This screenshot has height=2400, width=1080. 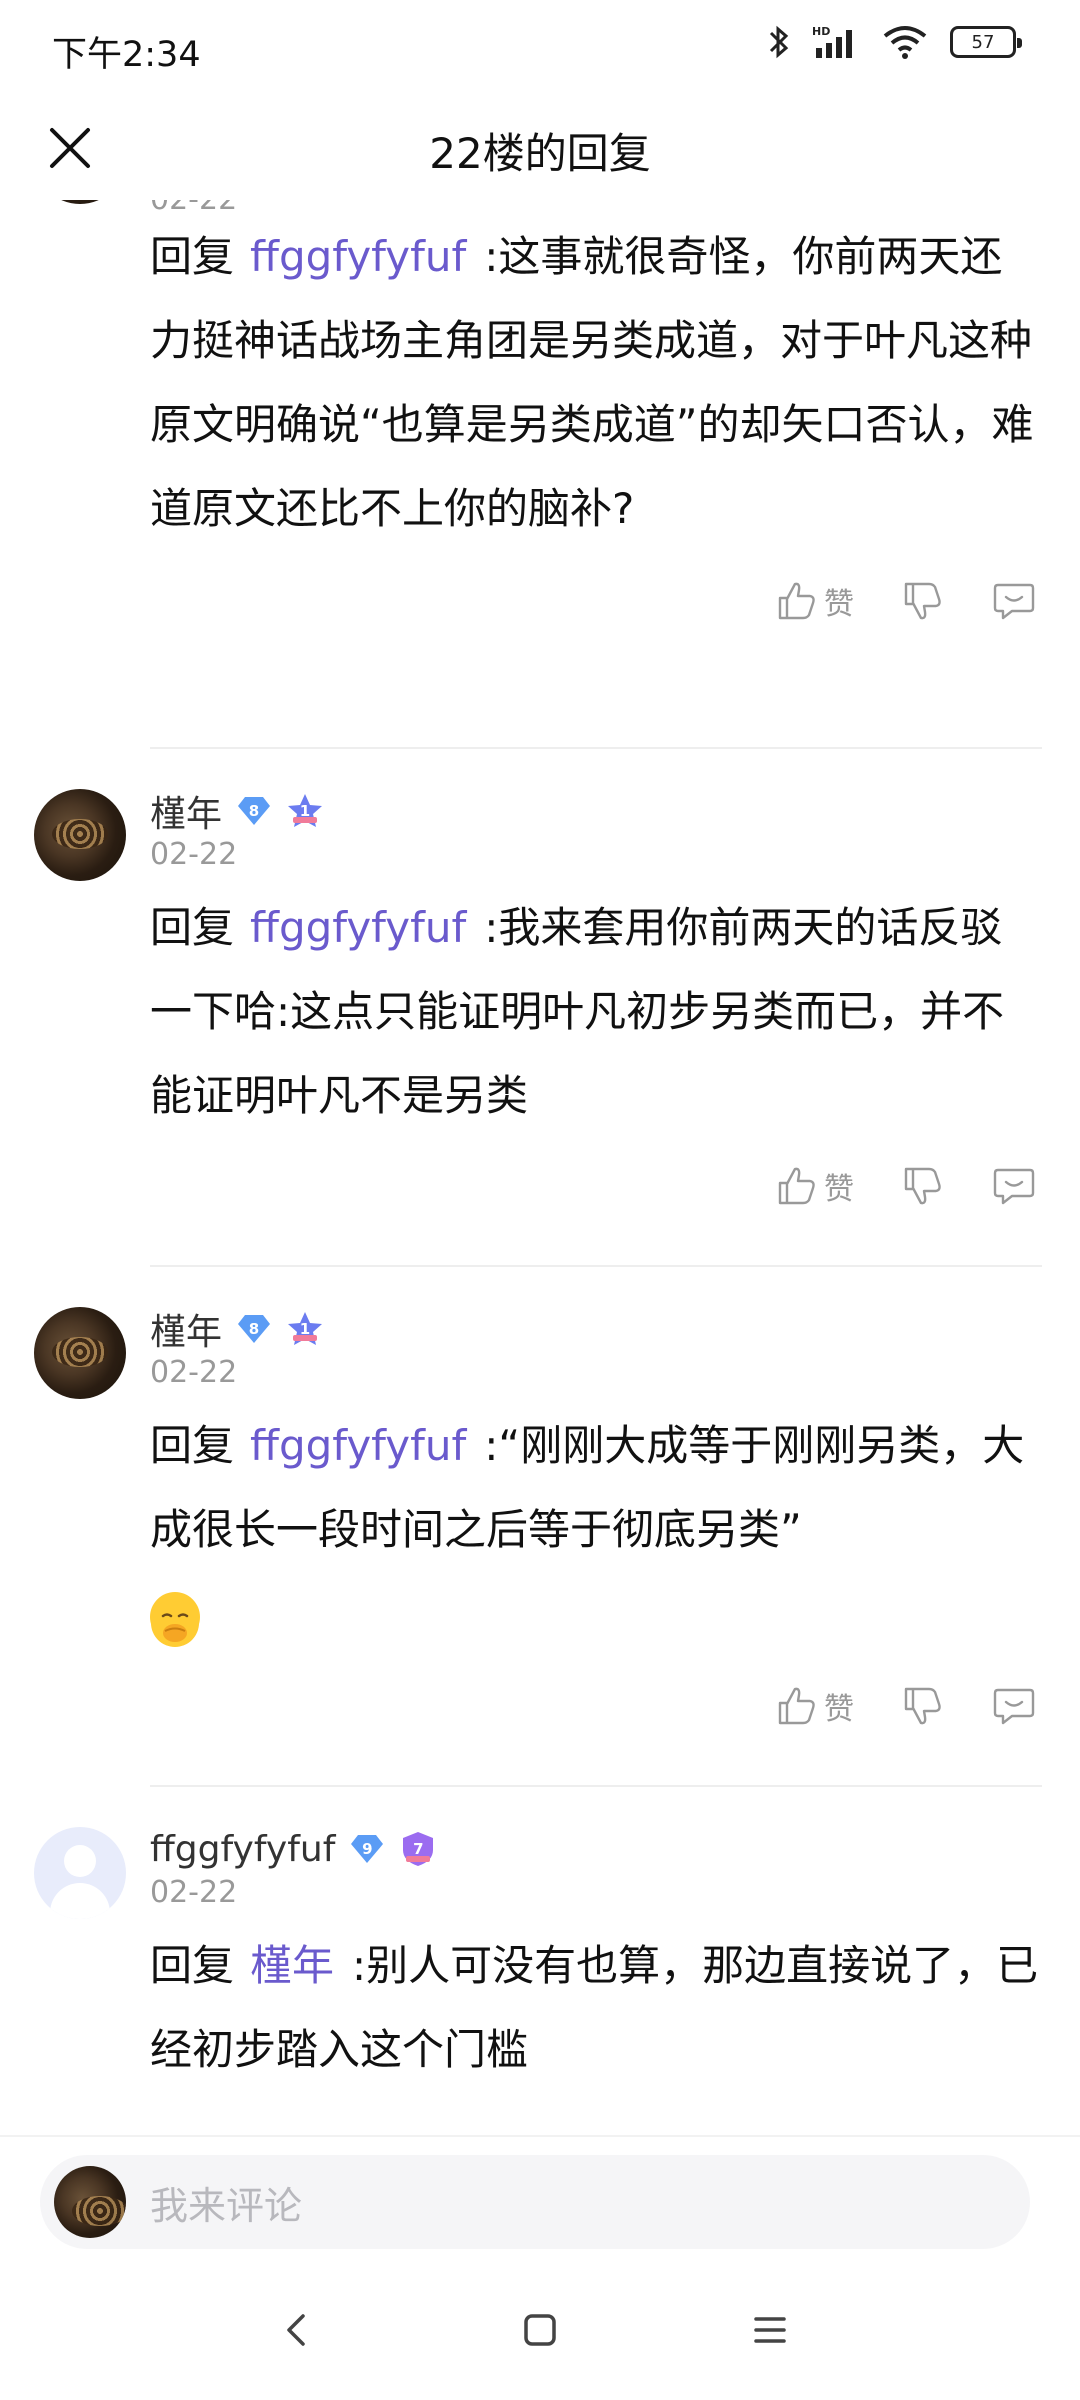 What do you see at coordinates (821, 31) in the screenshot?
I see `svg-text: HD` at bounding box center [821, 31].